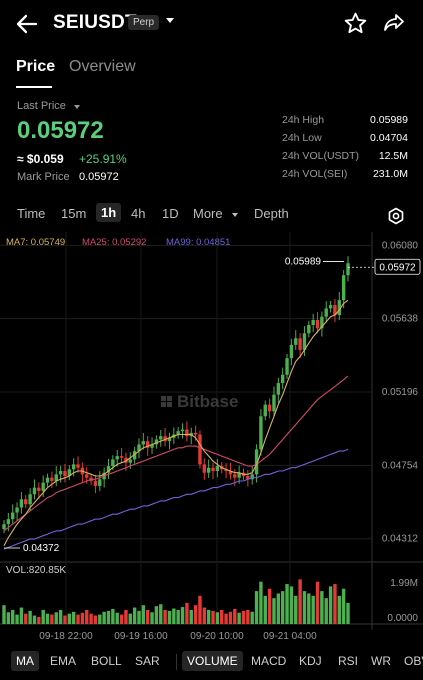 The image size is (423, 680). Describe the element at coordinates (73, 213) in the screenshot. I see `interval-15m: 15m` at that location.